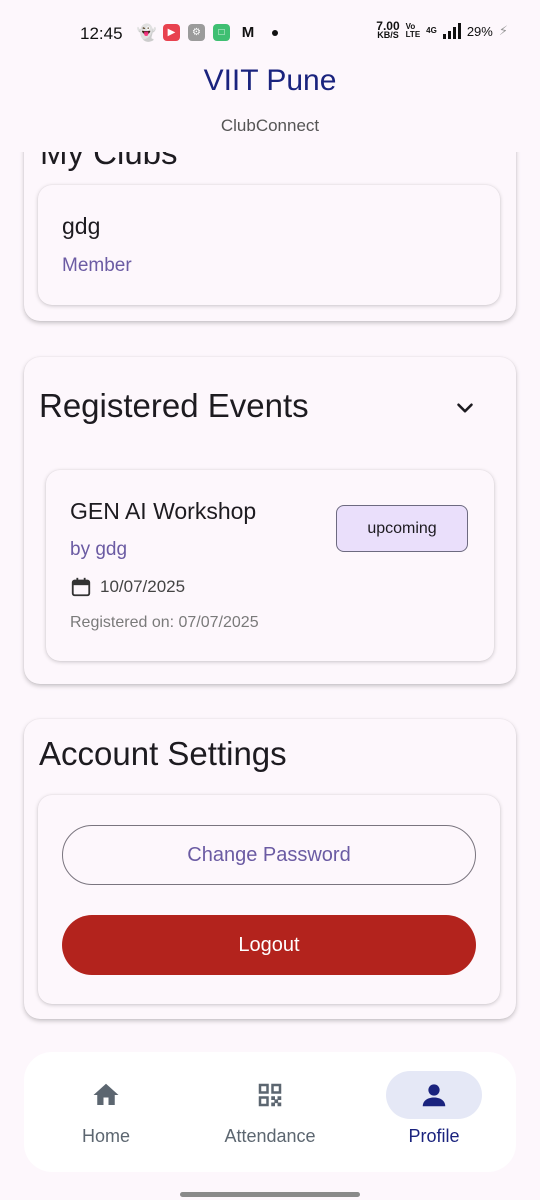 This screenshot has width=540, height=1200. I want to click on chevron-down-icon, so click(465, 408).